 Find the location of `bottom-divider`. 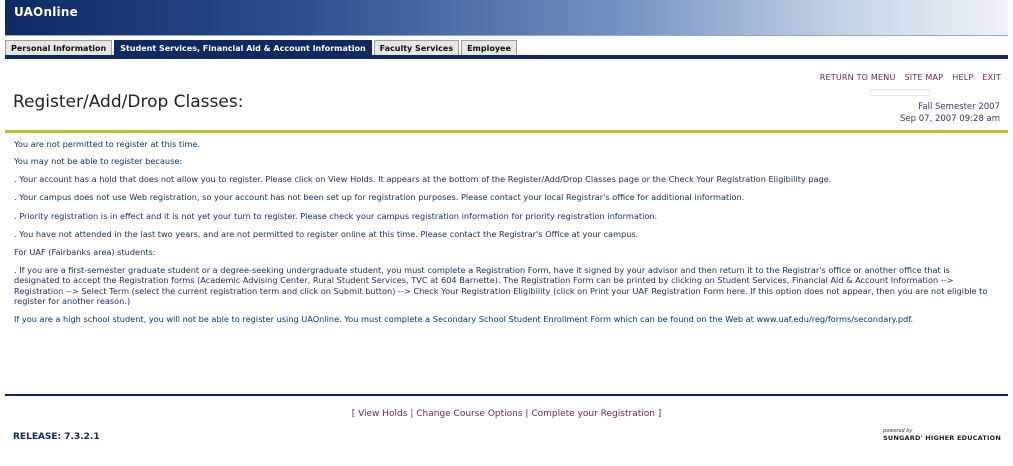

bottom-divider is located at coordinates (506, 395).